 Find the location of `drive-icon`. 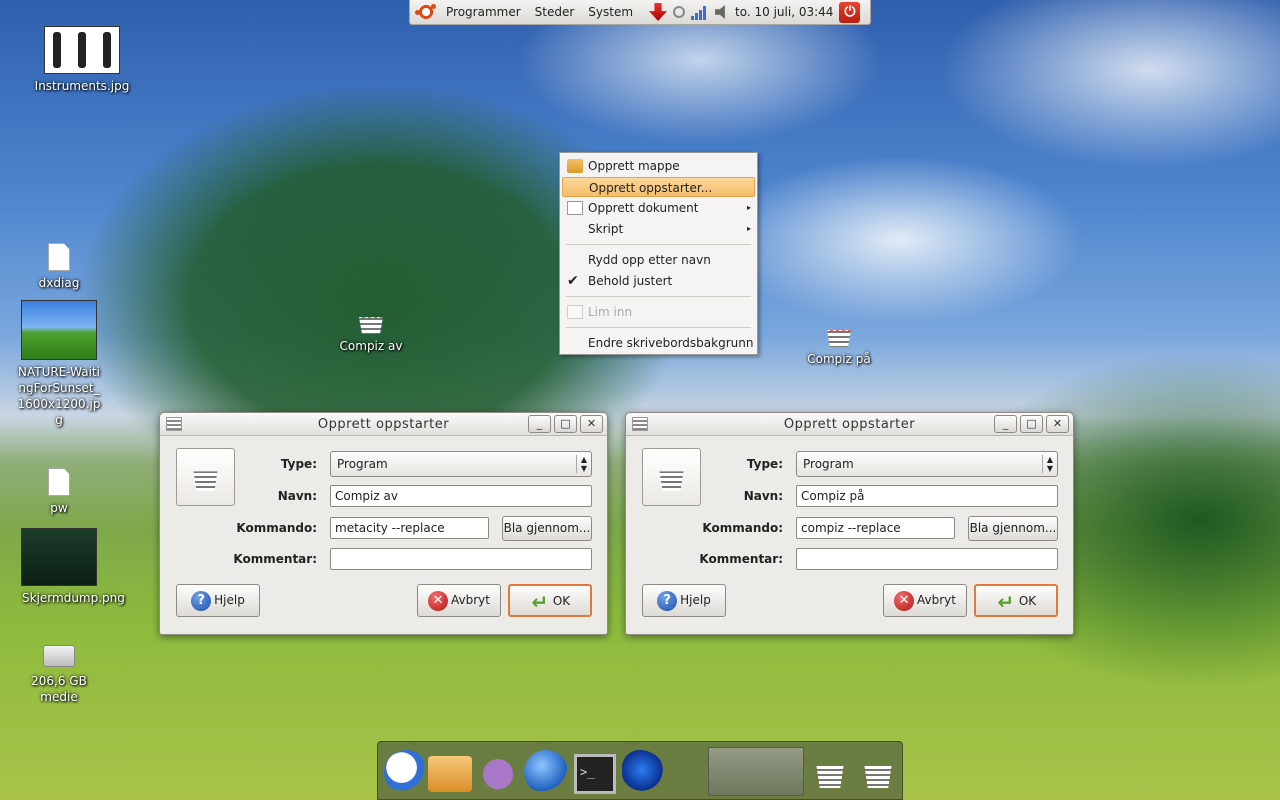

drive-icon is located at coordinates (59, 656).